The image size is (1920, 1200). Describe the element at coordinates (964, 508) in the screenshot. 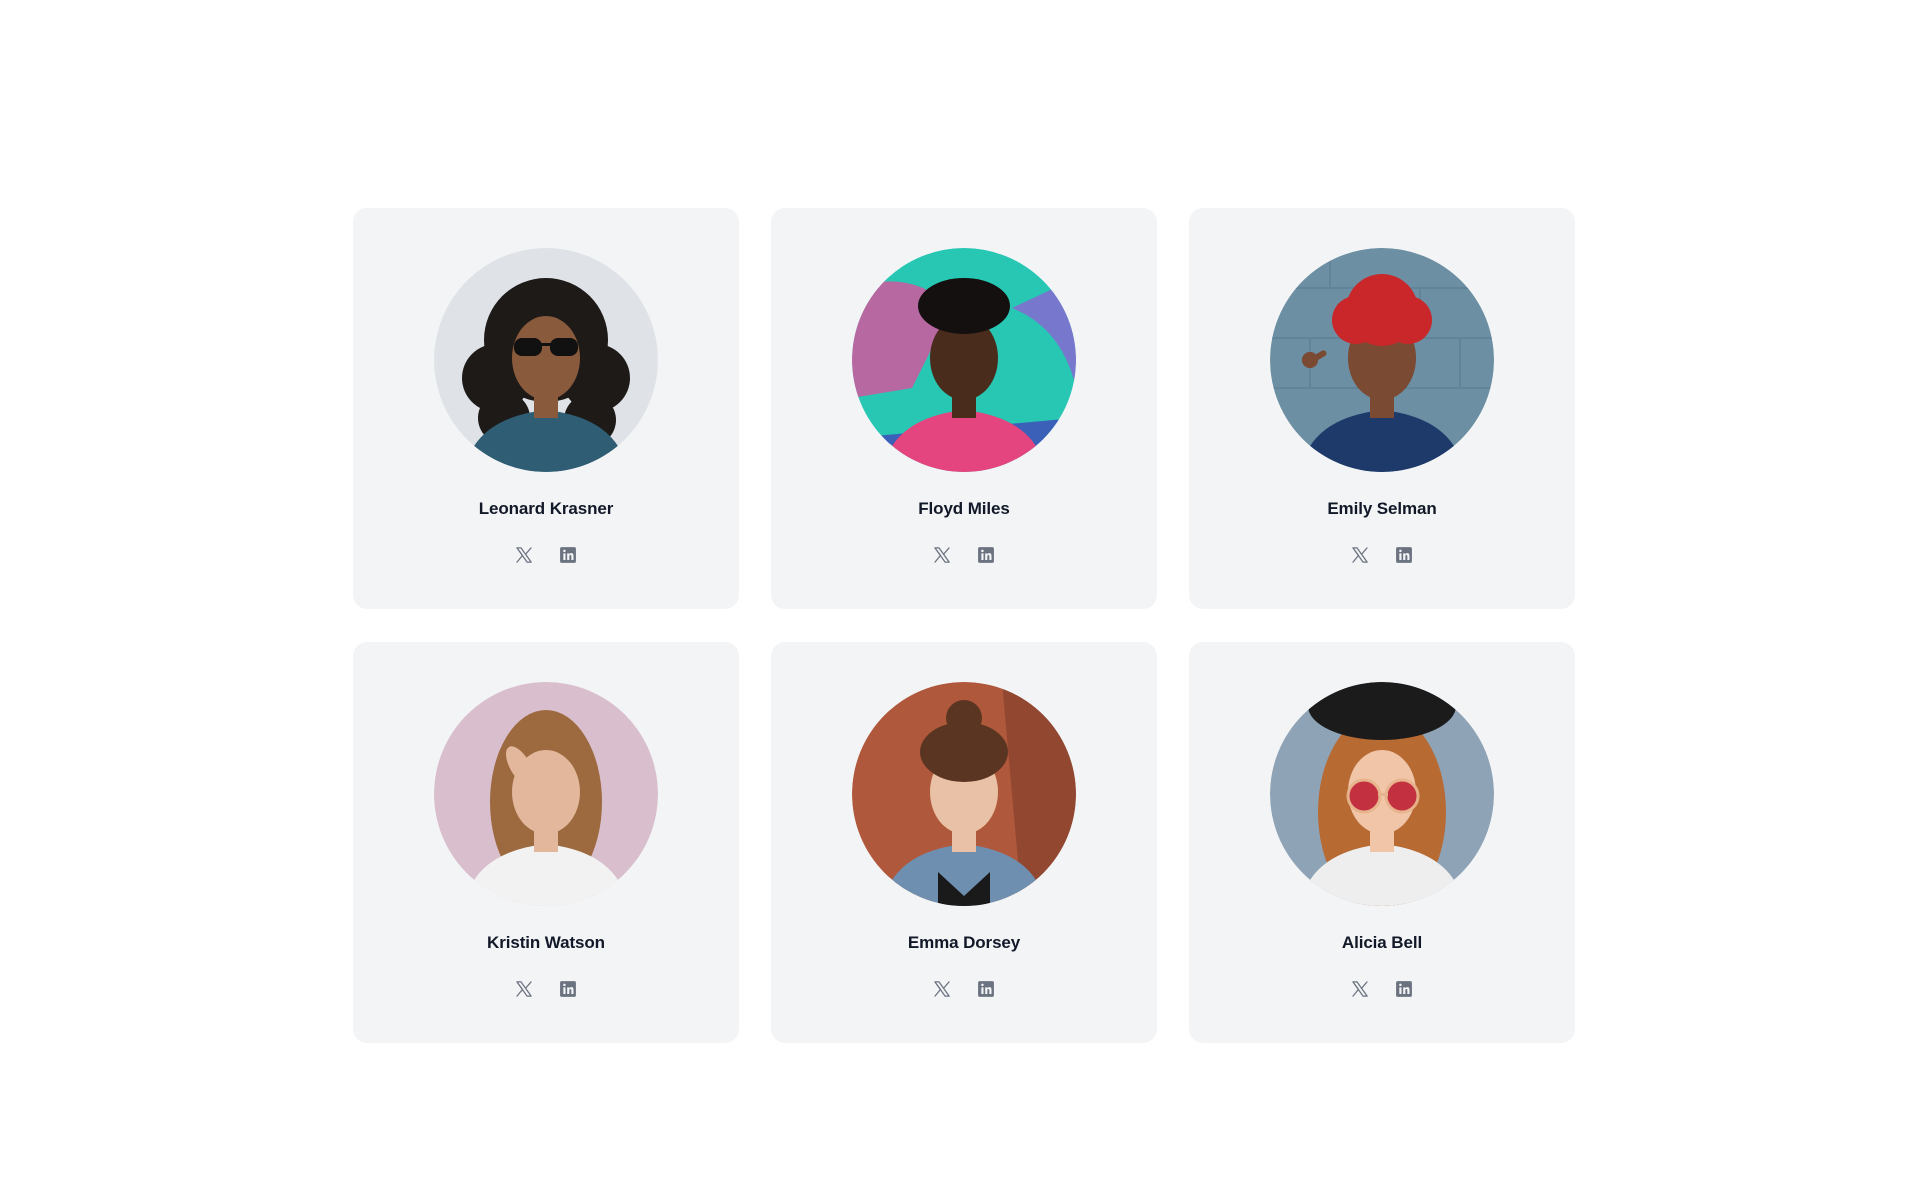

I see `member-name: Floyd Miles` at that location.